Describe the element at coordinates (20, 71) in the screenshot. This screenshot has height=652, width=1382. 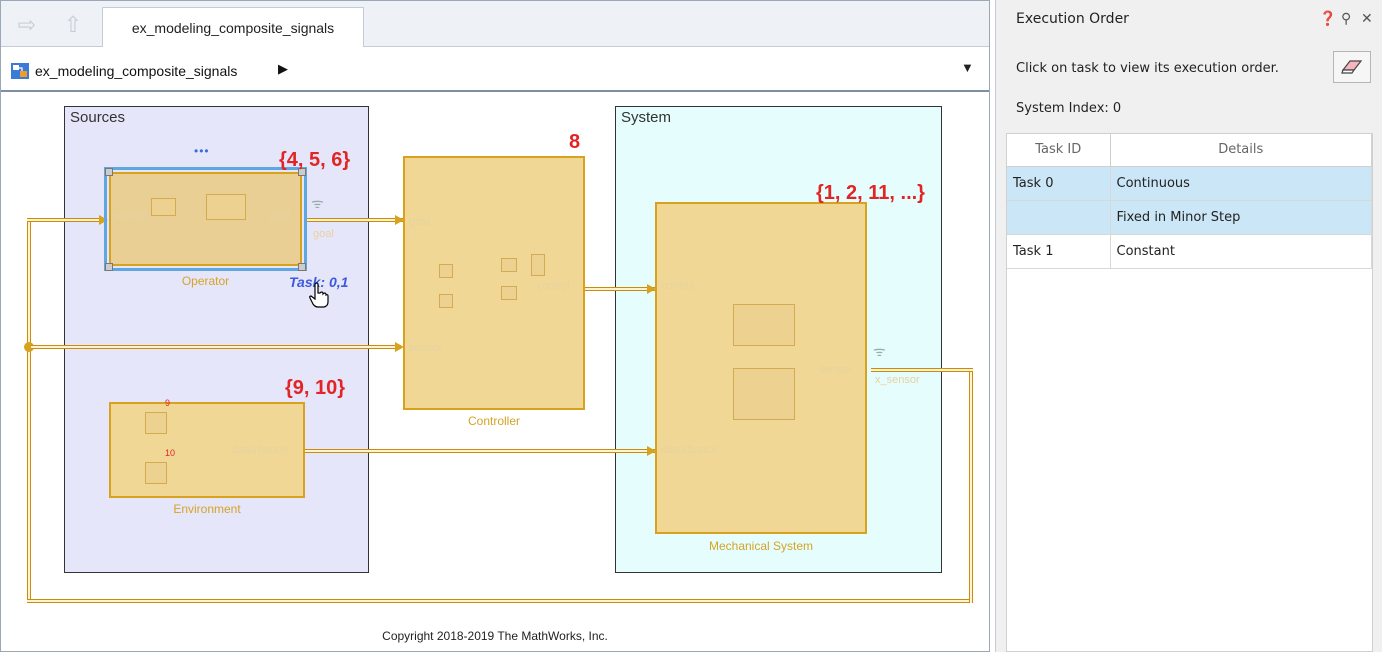
I see `model-icon` at that location.